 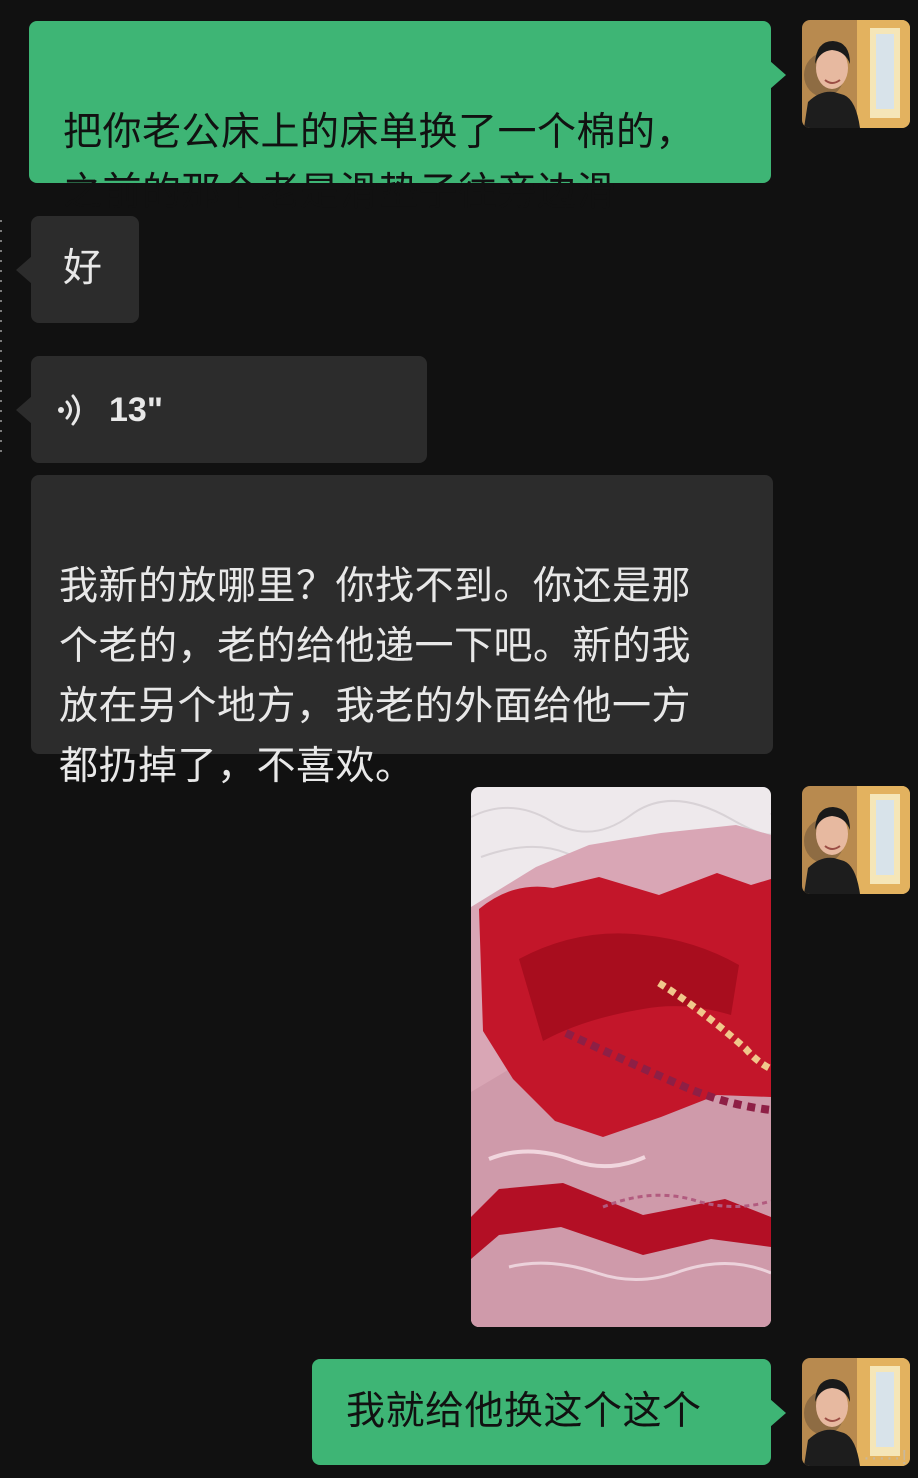 I want to click on scroll-indicator, so click(x=1, y=340).